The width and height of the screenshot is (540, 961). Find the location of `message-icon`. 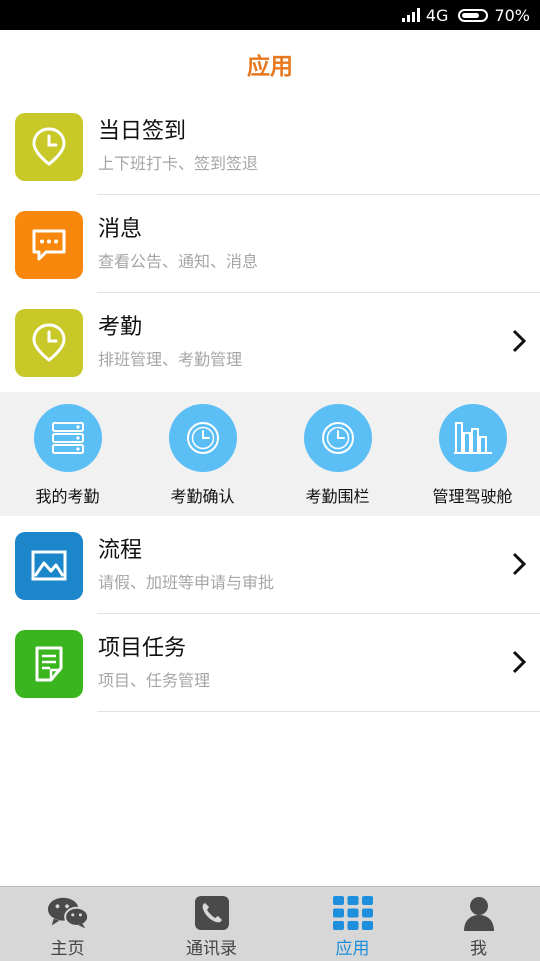

message-icon is located at coordinates (49, 245).